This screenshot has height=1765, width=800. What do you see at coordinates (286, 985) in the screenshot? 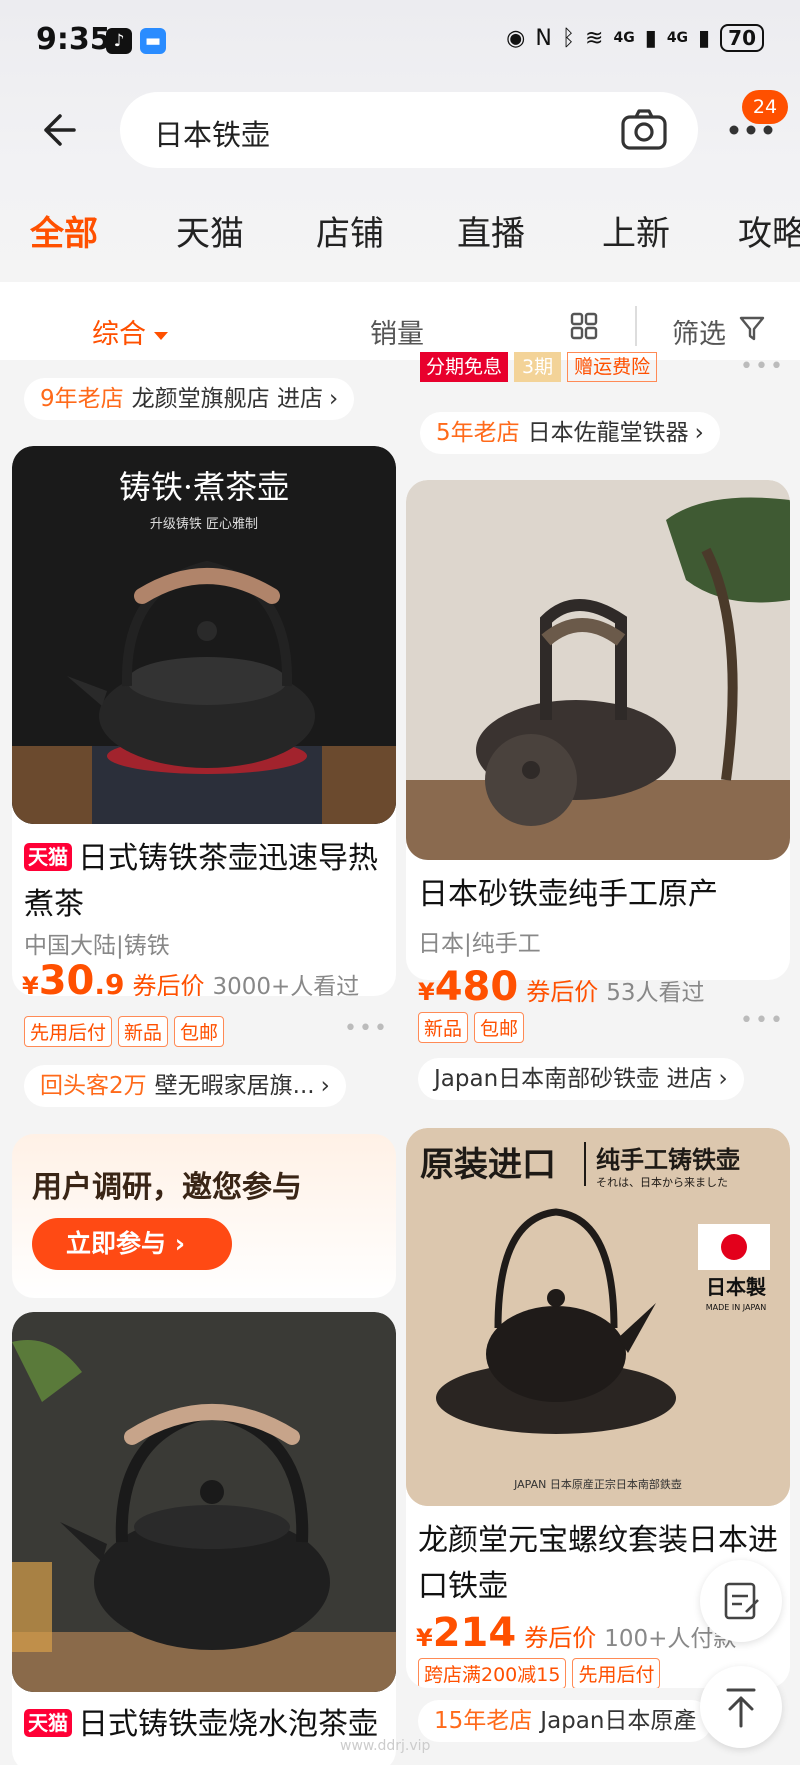
I see `view-count: 3000+人看过` at bounding box center [286, 985].